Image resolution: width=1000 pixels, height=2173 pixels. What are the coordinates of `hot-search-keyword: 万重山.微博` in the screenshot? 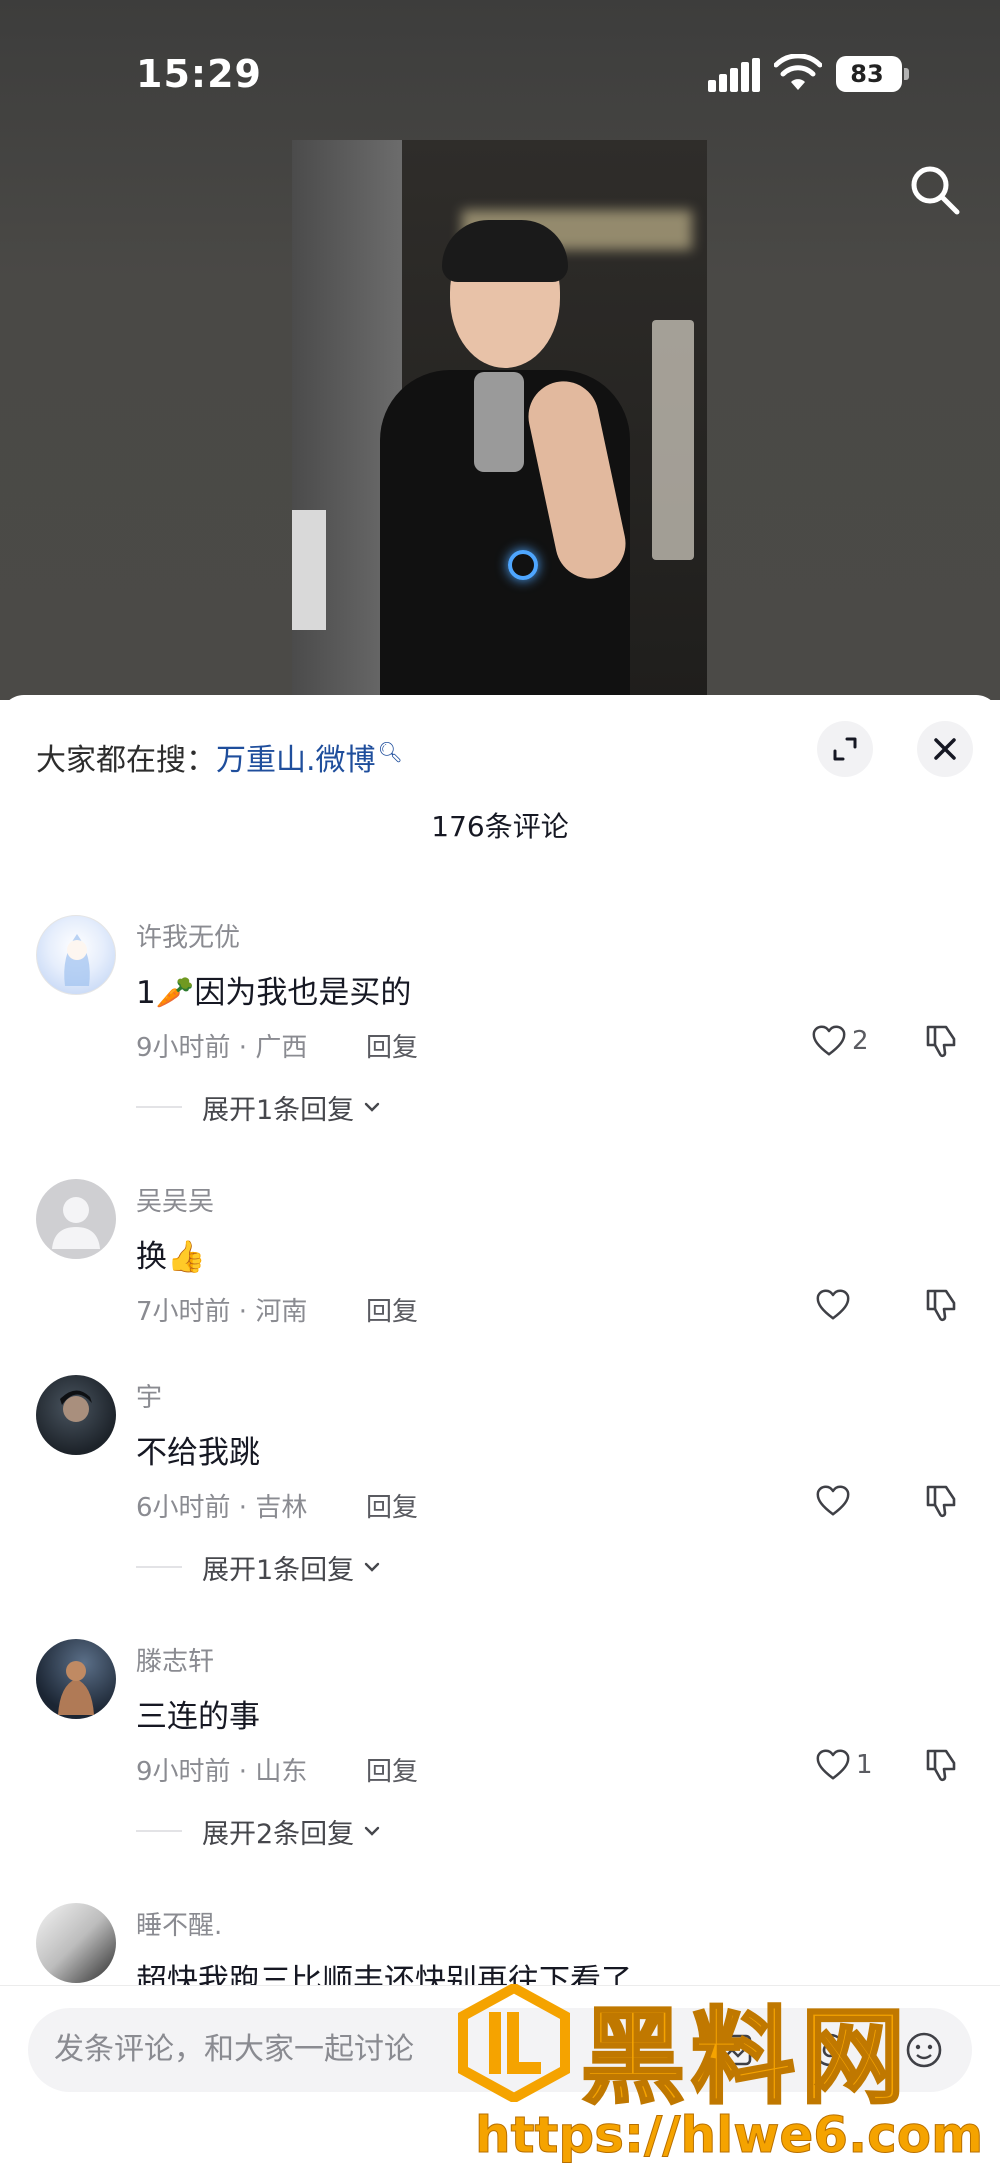 It's located at (296, 760).